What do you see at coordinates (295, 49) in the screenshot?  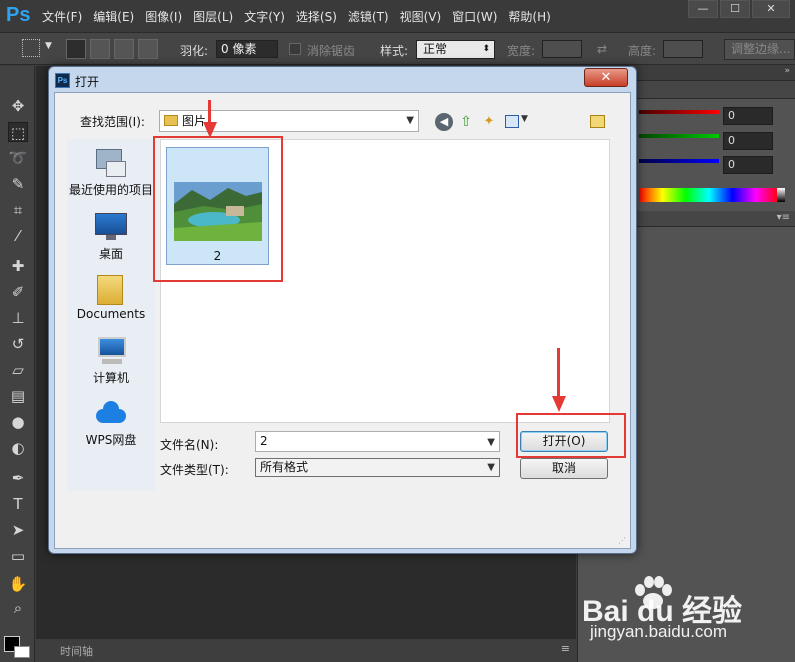 I see `antialias-checkbox` at bounding box center [295, 49].